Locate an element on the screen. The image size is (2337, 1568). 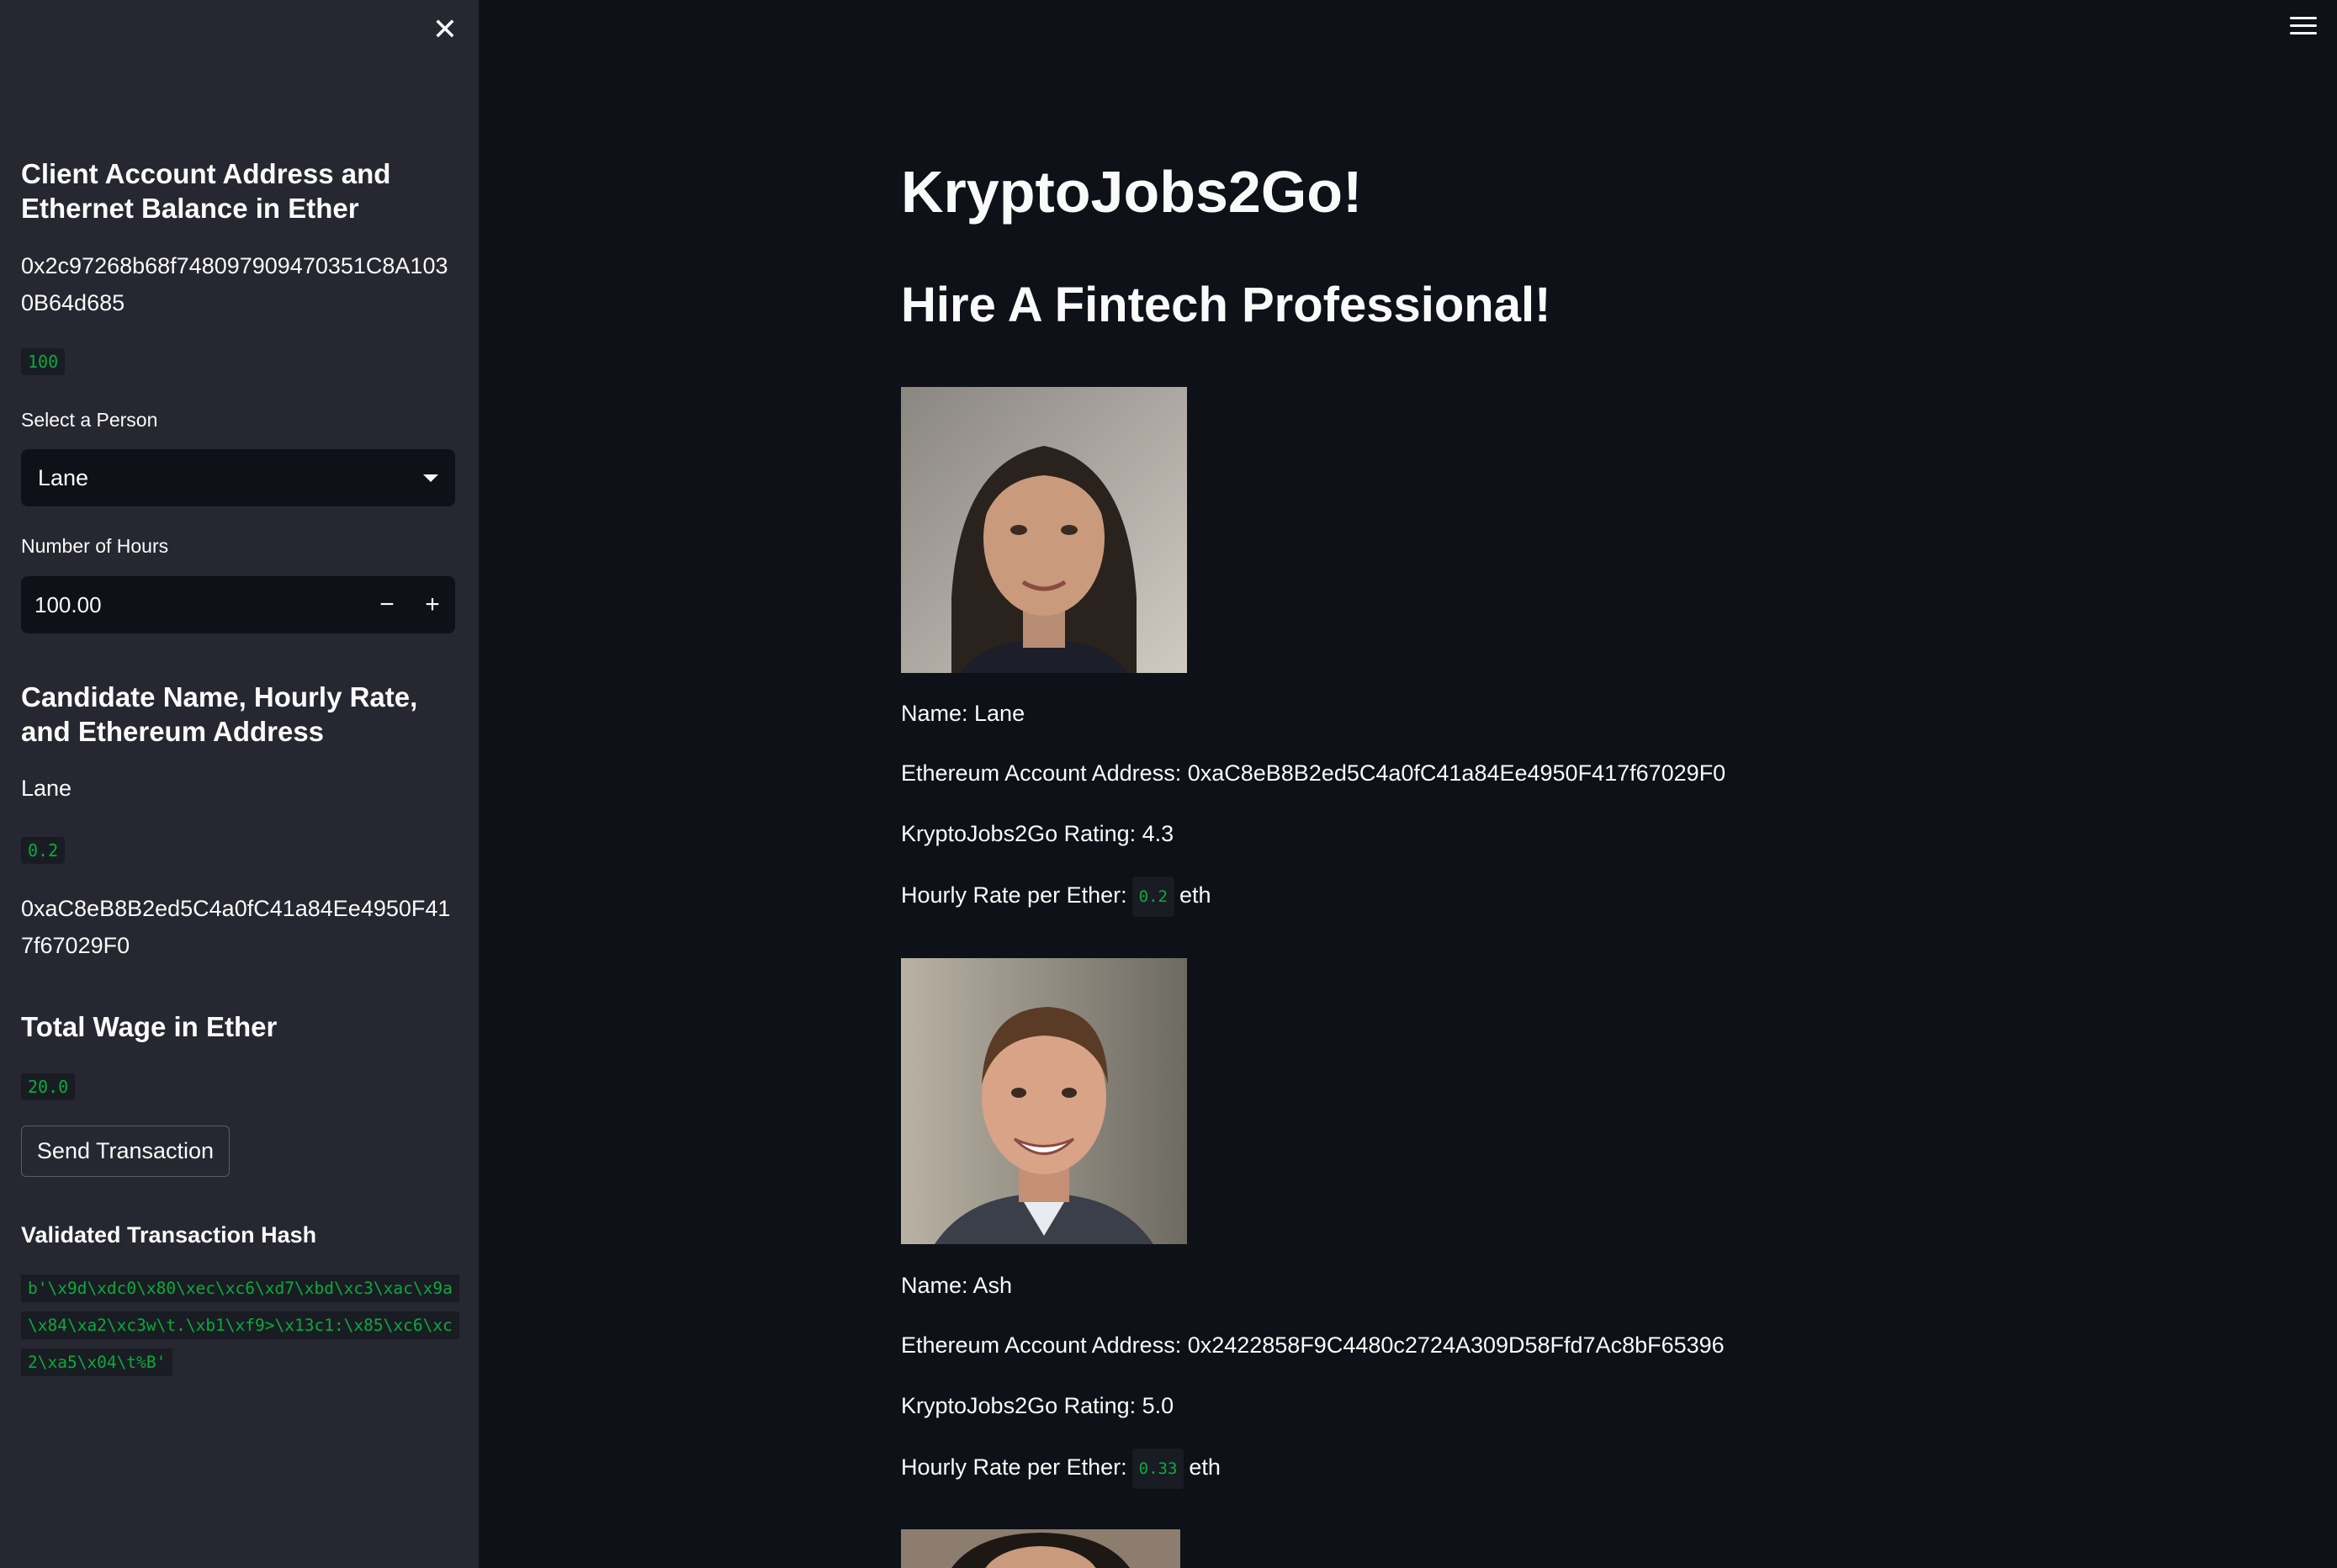
woman-portrait-image is located at coordinates (1044, 530).